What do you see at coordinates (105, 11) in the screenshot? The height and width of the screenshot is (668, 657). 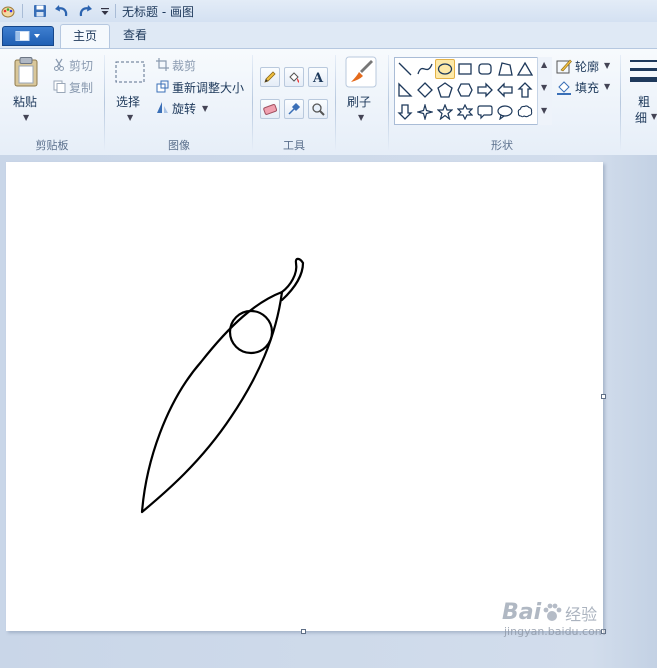 I see `customize-toolbar-icon` at bounding box center [105, 11].